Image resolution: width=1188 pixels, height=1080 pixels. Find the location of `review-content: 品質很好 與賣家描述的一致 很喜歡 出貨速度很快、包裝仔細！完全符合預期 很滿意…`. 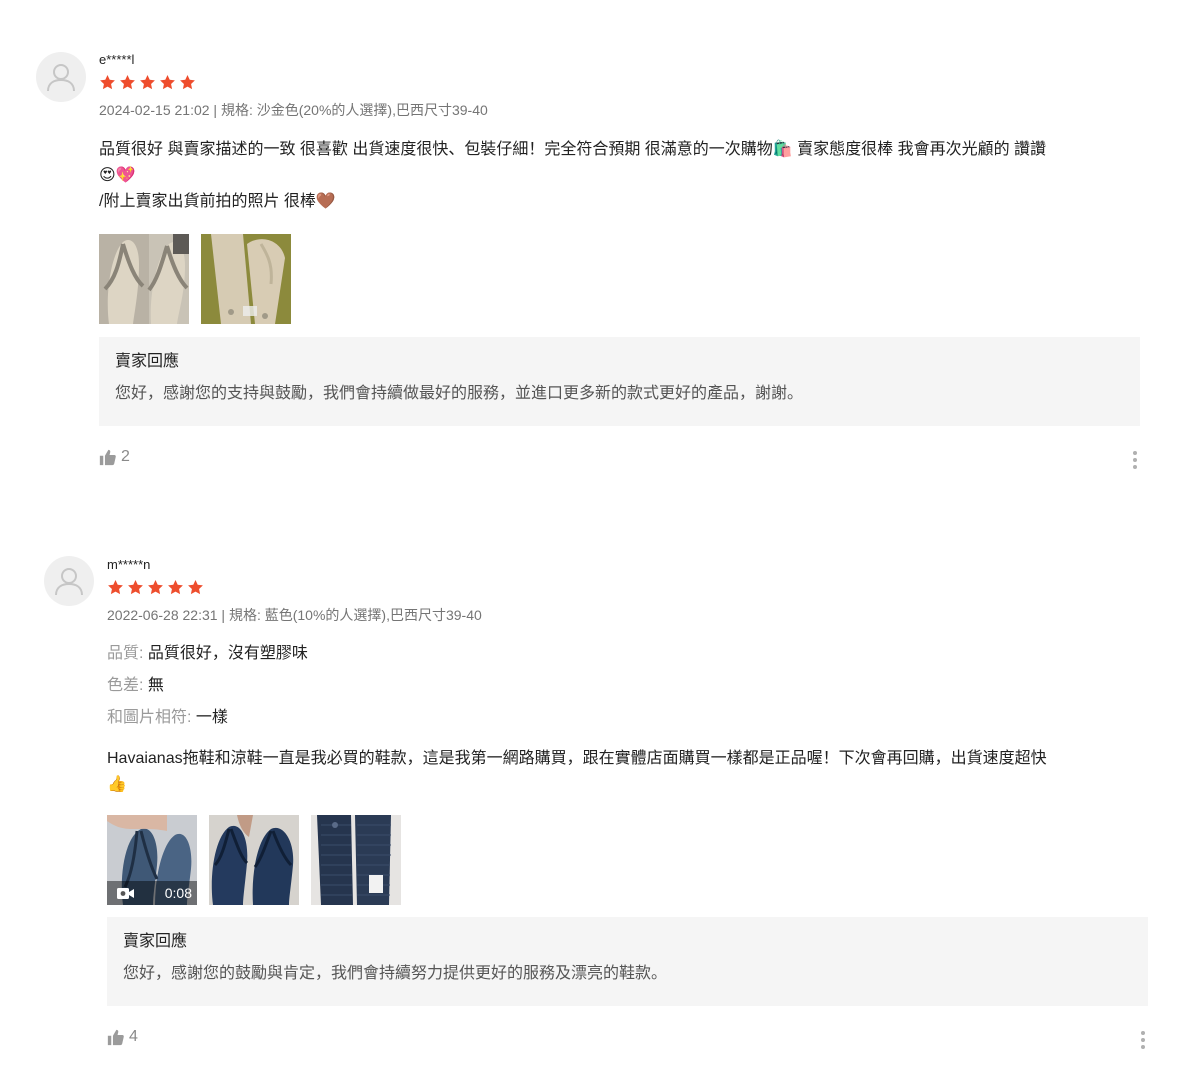

review-content: 品質很好 與賣家描述的一致 很喜歡 出貨速度很快、包裝仔細！完全符合預期 很滿意… is located at coordinates (623, 175).